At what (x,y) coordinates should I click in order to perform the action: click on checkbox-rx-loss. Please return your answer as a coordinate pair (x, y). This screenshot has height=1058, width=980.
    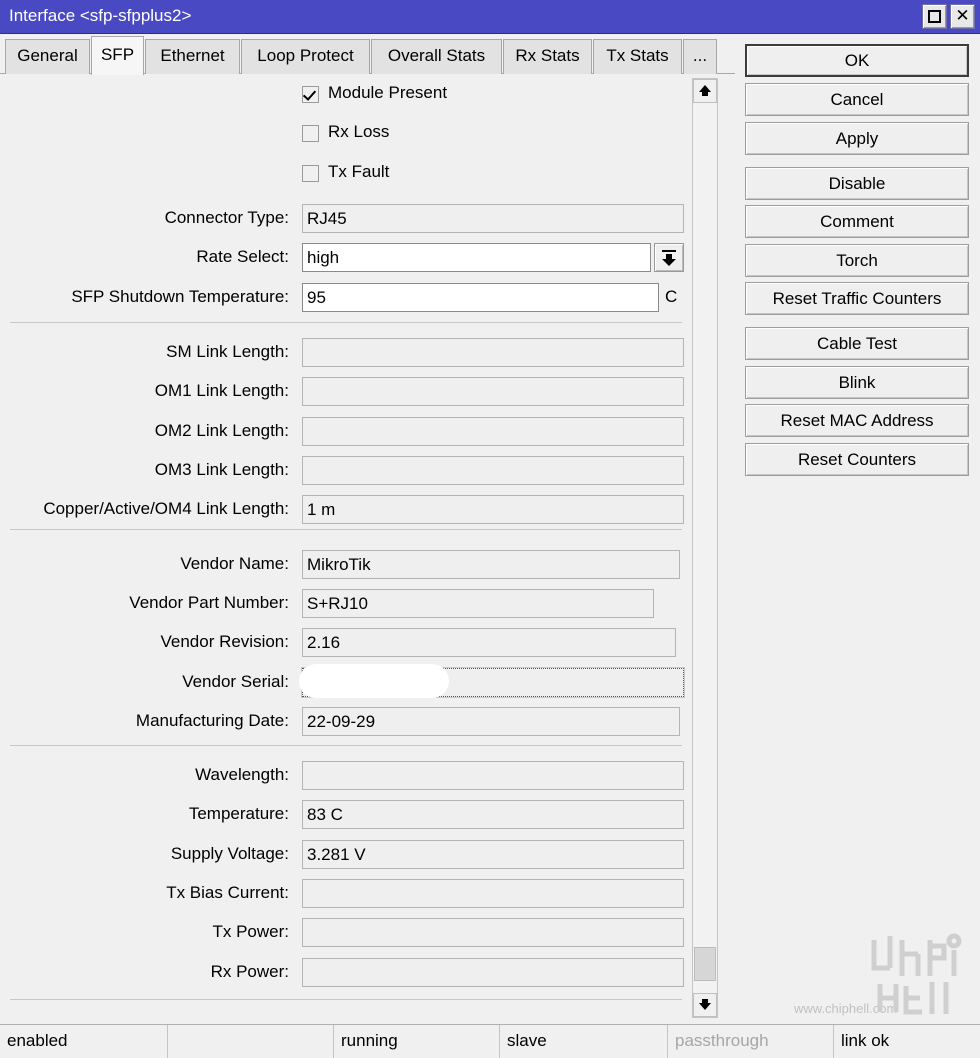
    Looking at the image, I should click on (310, 133).